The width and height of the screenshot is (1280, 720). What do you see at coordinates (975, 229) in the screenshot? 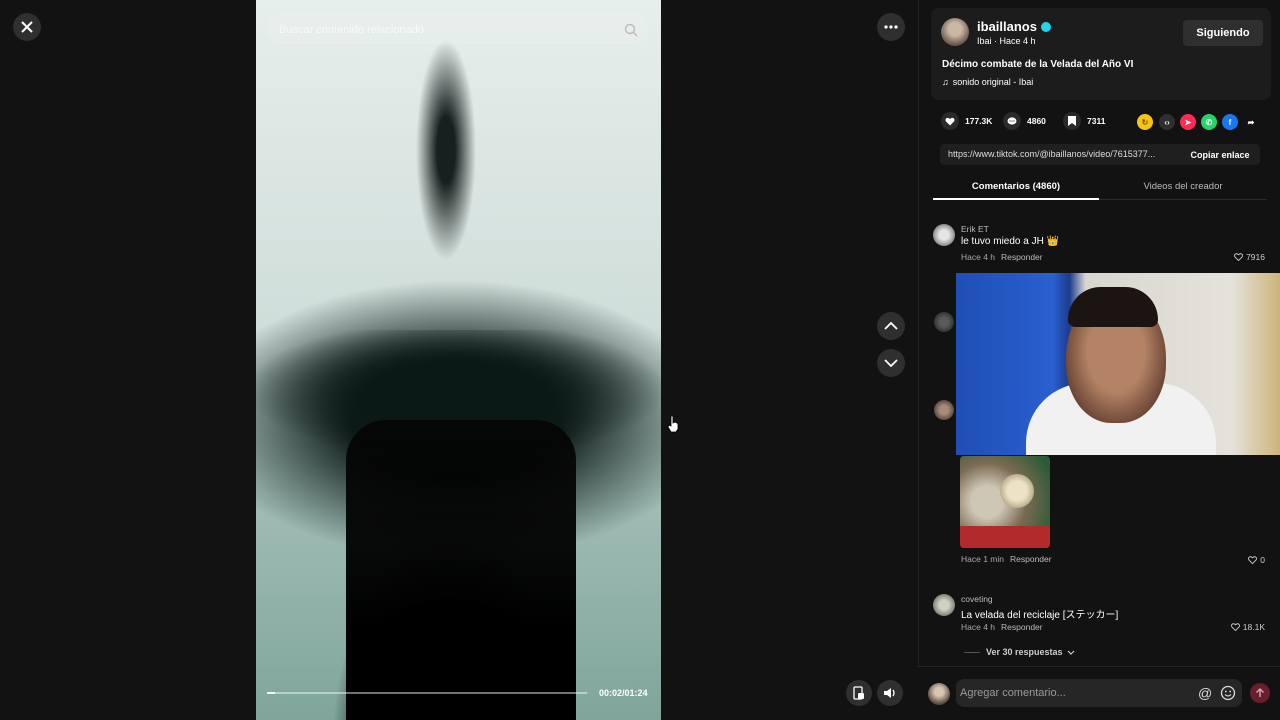
I see `comment-username: Erik ET` at bounding box center [975, 229].